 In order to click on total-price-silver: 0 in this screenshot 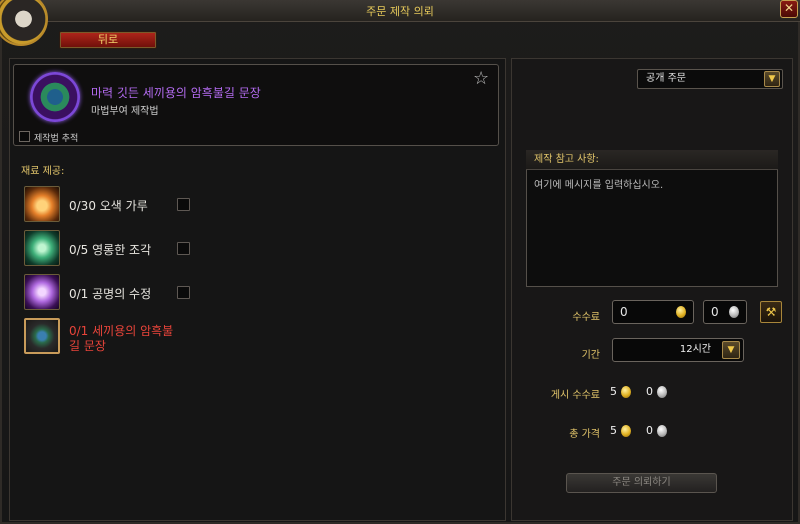, I will do `click(656, 430)`.